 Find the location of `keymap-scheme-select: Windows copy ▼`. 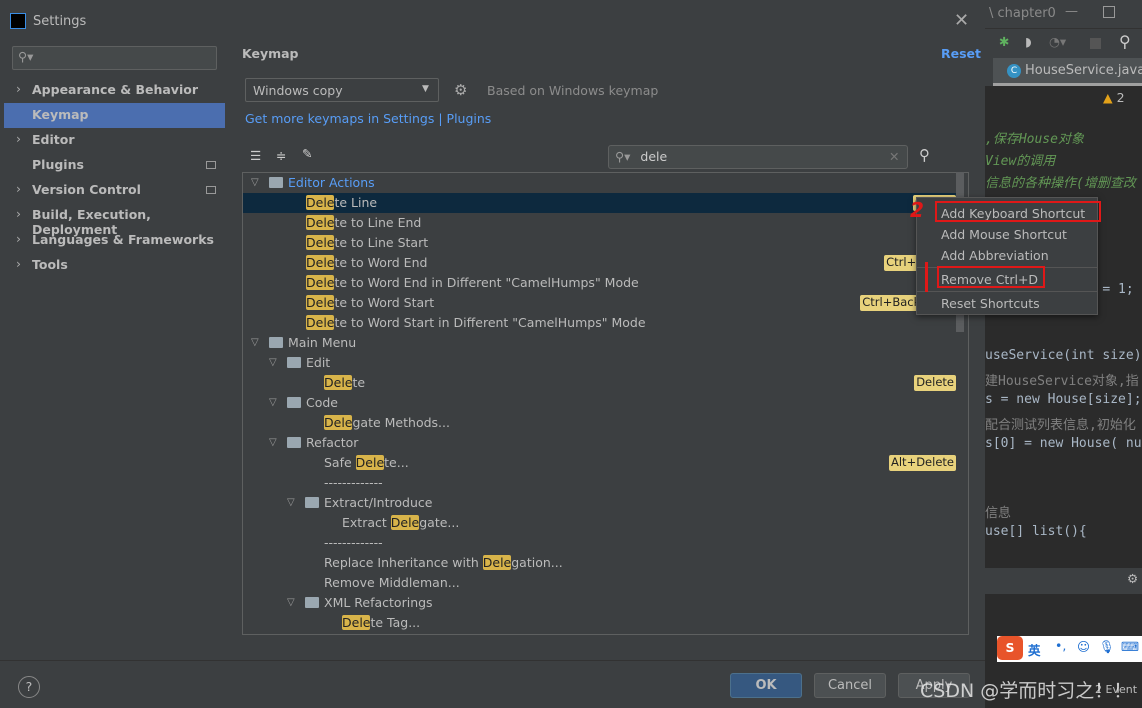

keymap-scheme-select: Windows copy ▼ is located at coordinates (342, 90).